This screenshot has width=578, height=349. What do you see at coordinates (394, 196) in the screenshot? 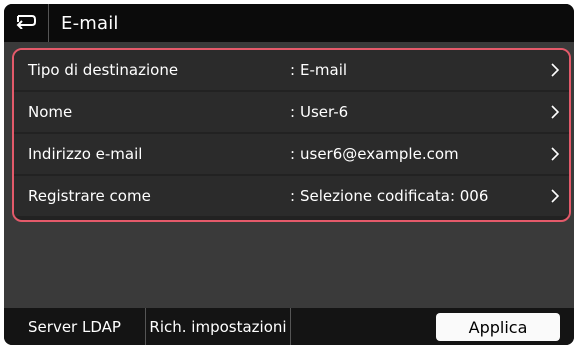
I see `row-value: Selezione codificata: 006` at bounding box center [394, 196].